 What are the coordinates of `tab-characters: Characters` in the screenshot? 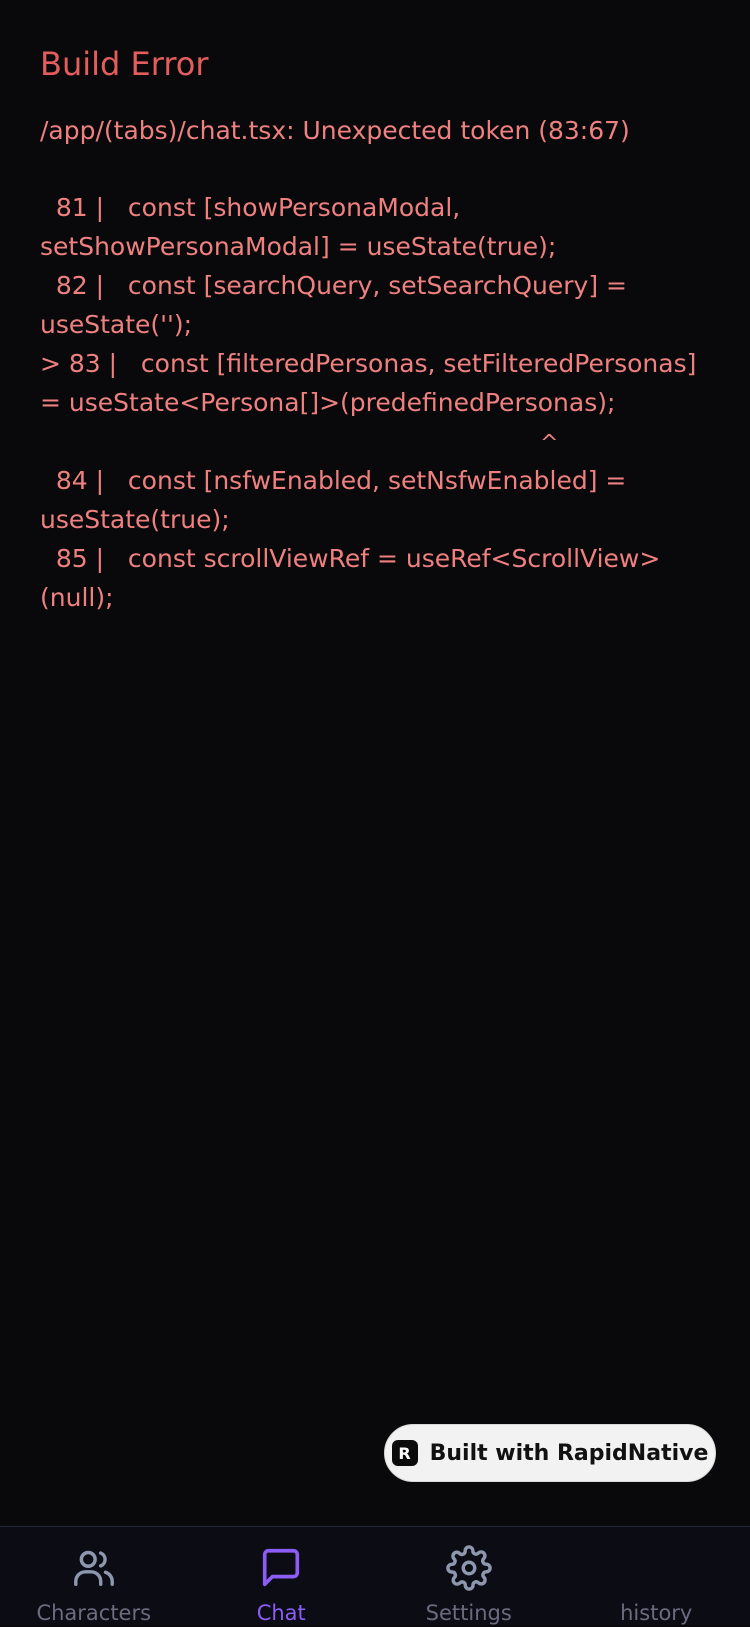 It's located at (94, 1576).